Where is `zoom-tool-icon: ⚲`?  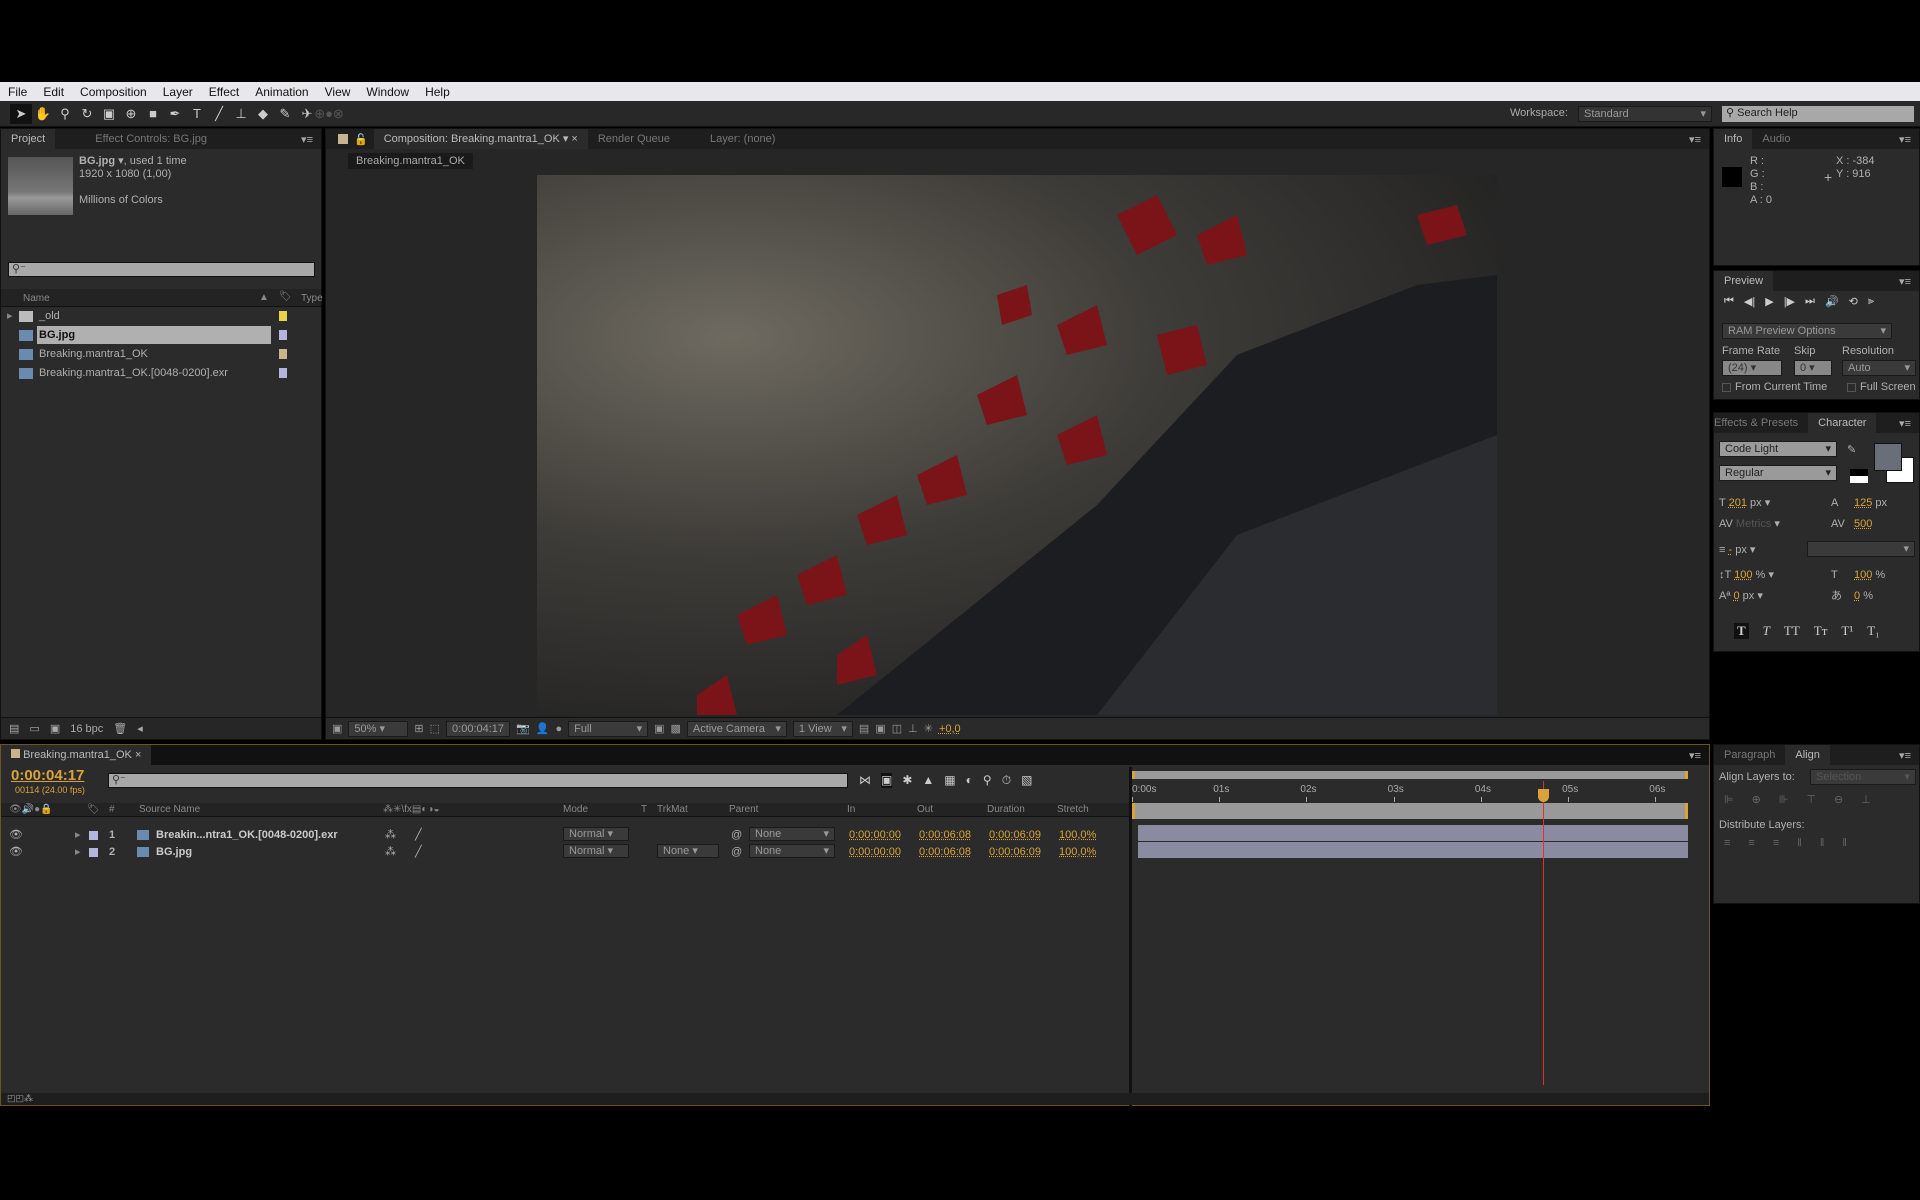
zoom-tool-icon: ⚲ is located at coordinates (65, 114).